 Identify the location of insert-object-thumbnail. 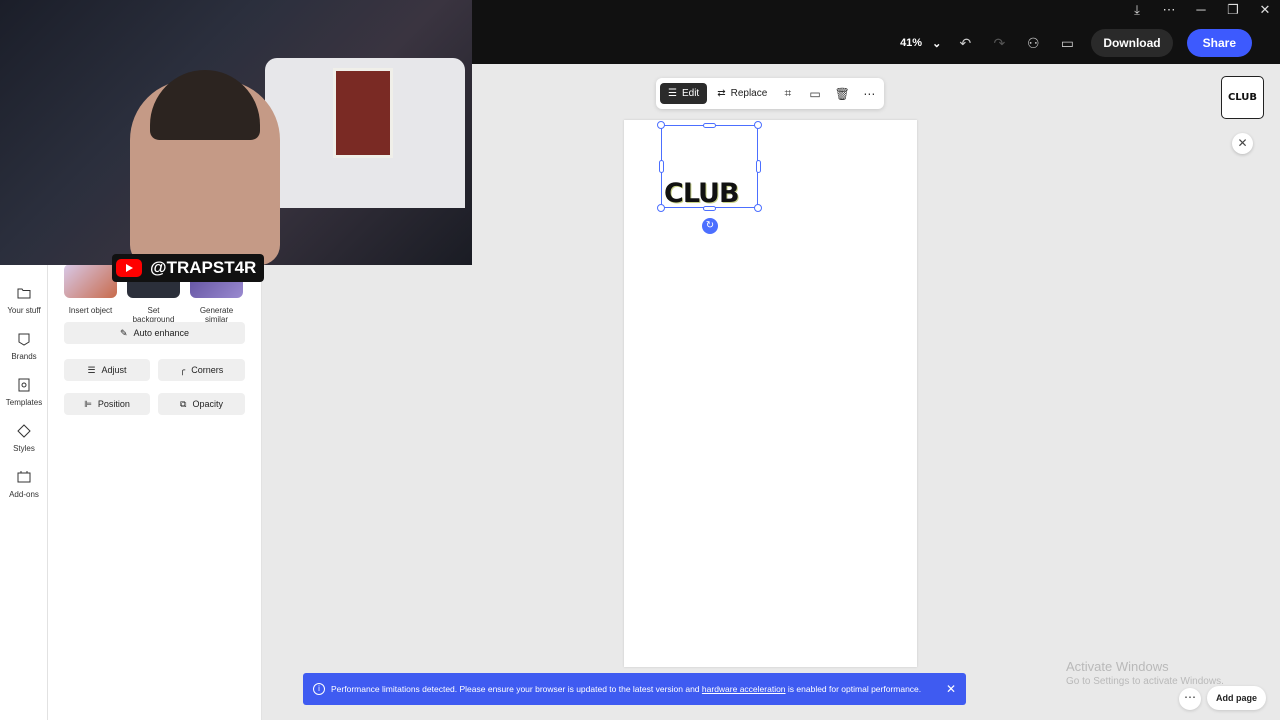
(90, 281).